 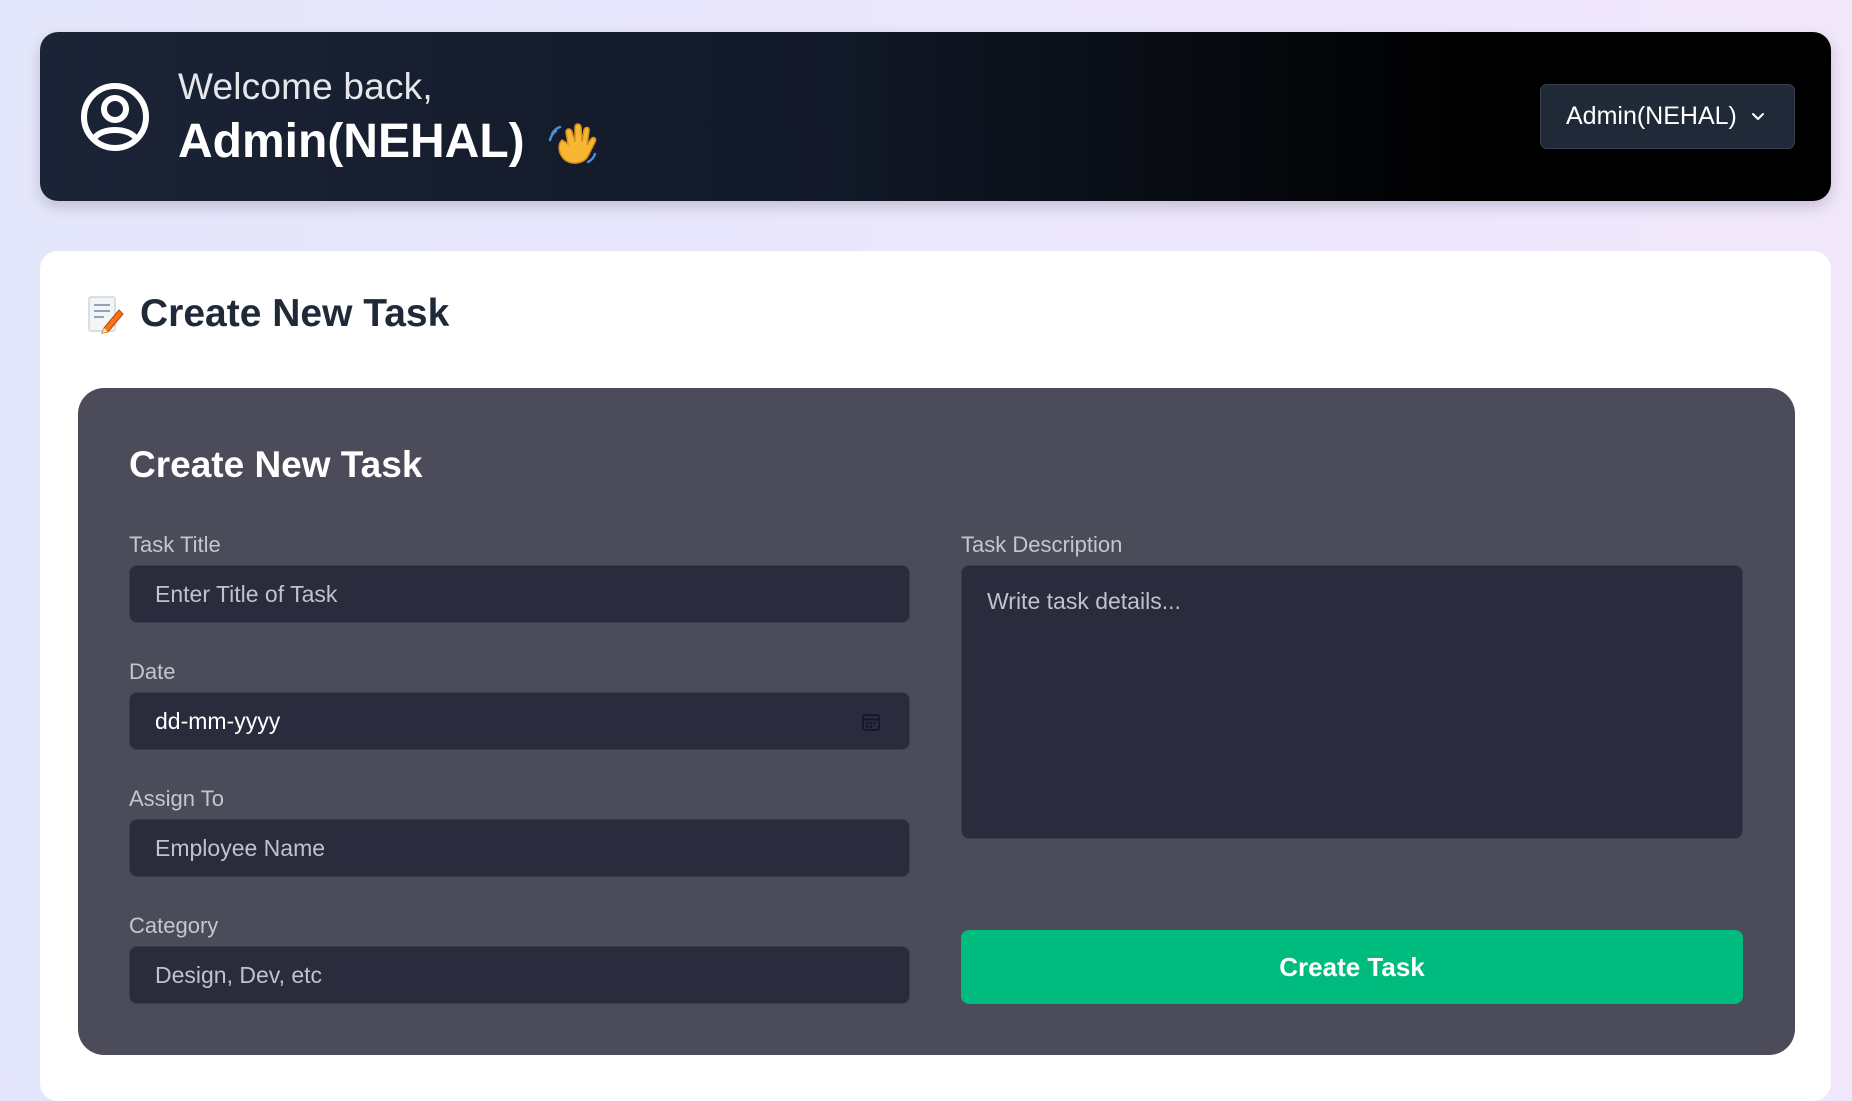 I want to click on task-description-label: Task Description, so click(x=1042, y=544).